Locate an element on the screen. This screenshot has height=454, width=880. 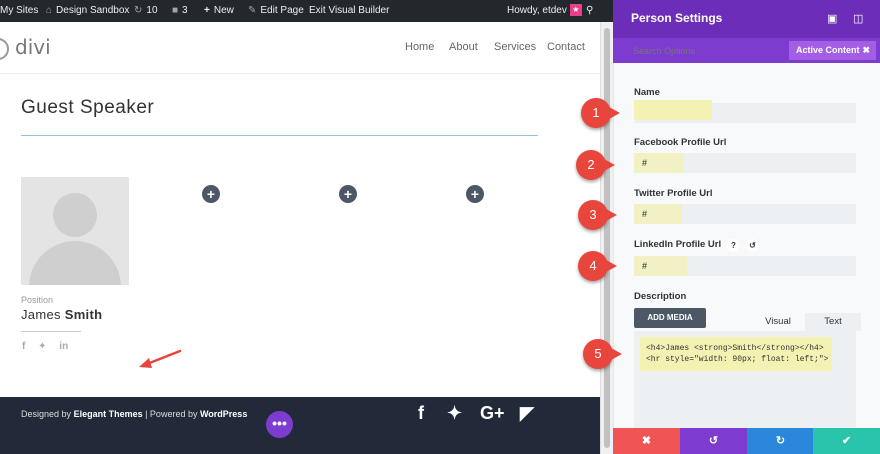
twitter-url-label: Twitter Profile Url is located at coordinates (673, 193).